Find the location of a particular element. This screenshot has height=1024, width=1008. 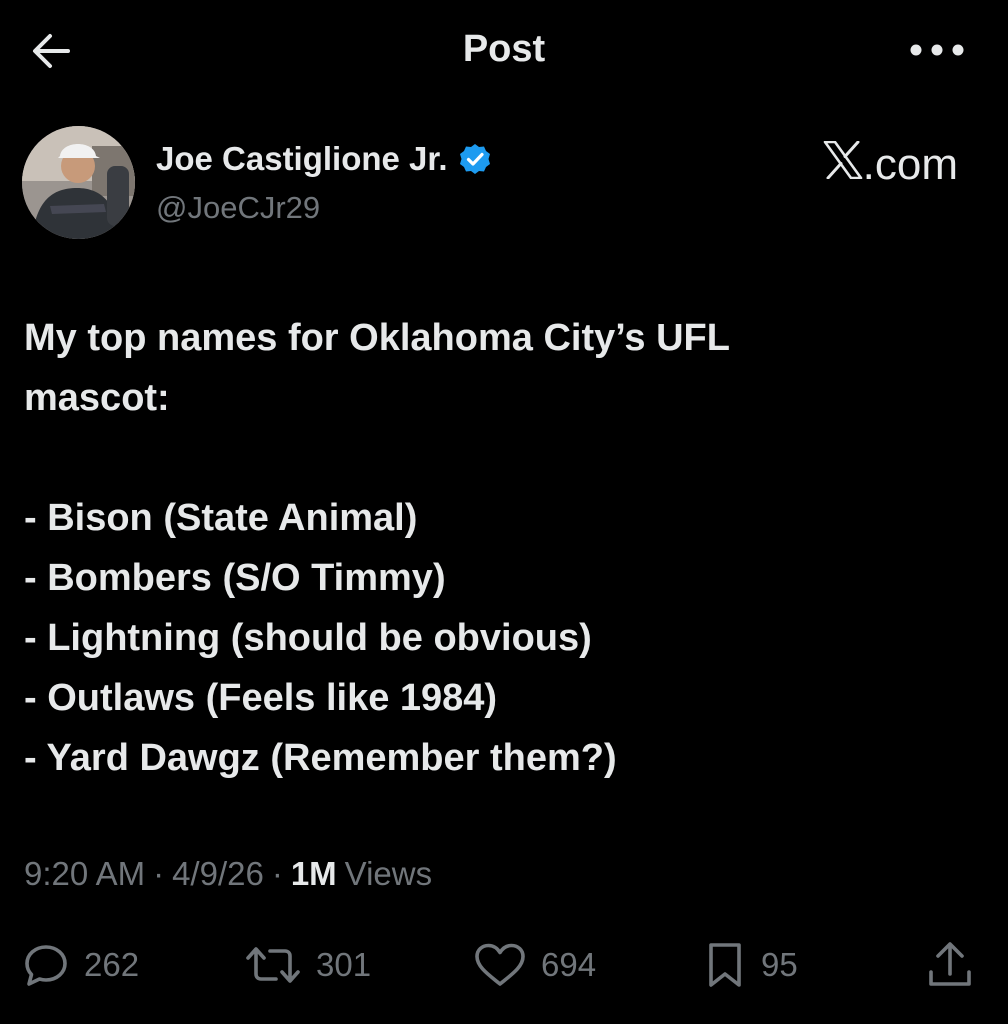

more-horizontal-icon is located at coordinates (937, 50).